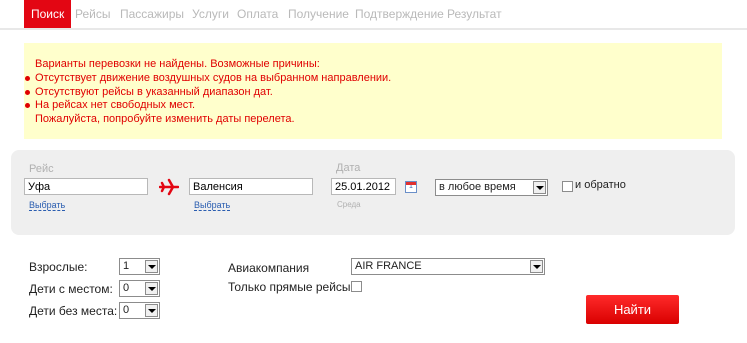 Image resolution: width=747 pixels, height=343 pixels. What do you see at coordinates (86, 186) in the screenshot?
I see `from-city-input` at bounding box center [86, 186].